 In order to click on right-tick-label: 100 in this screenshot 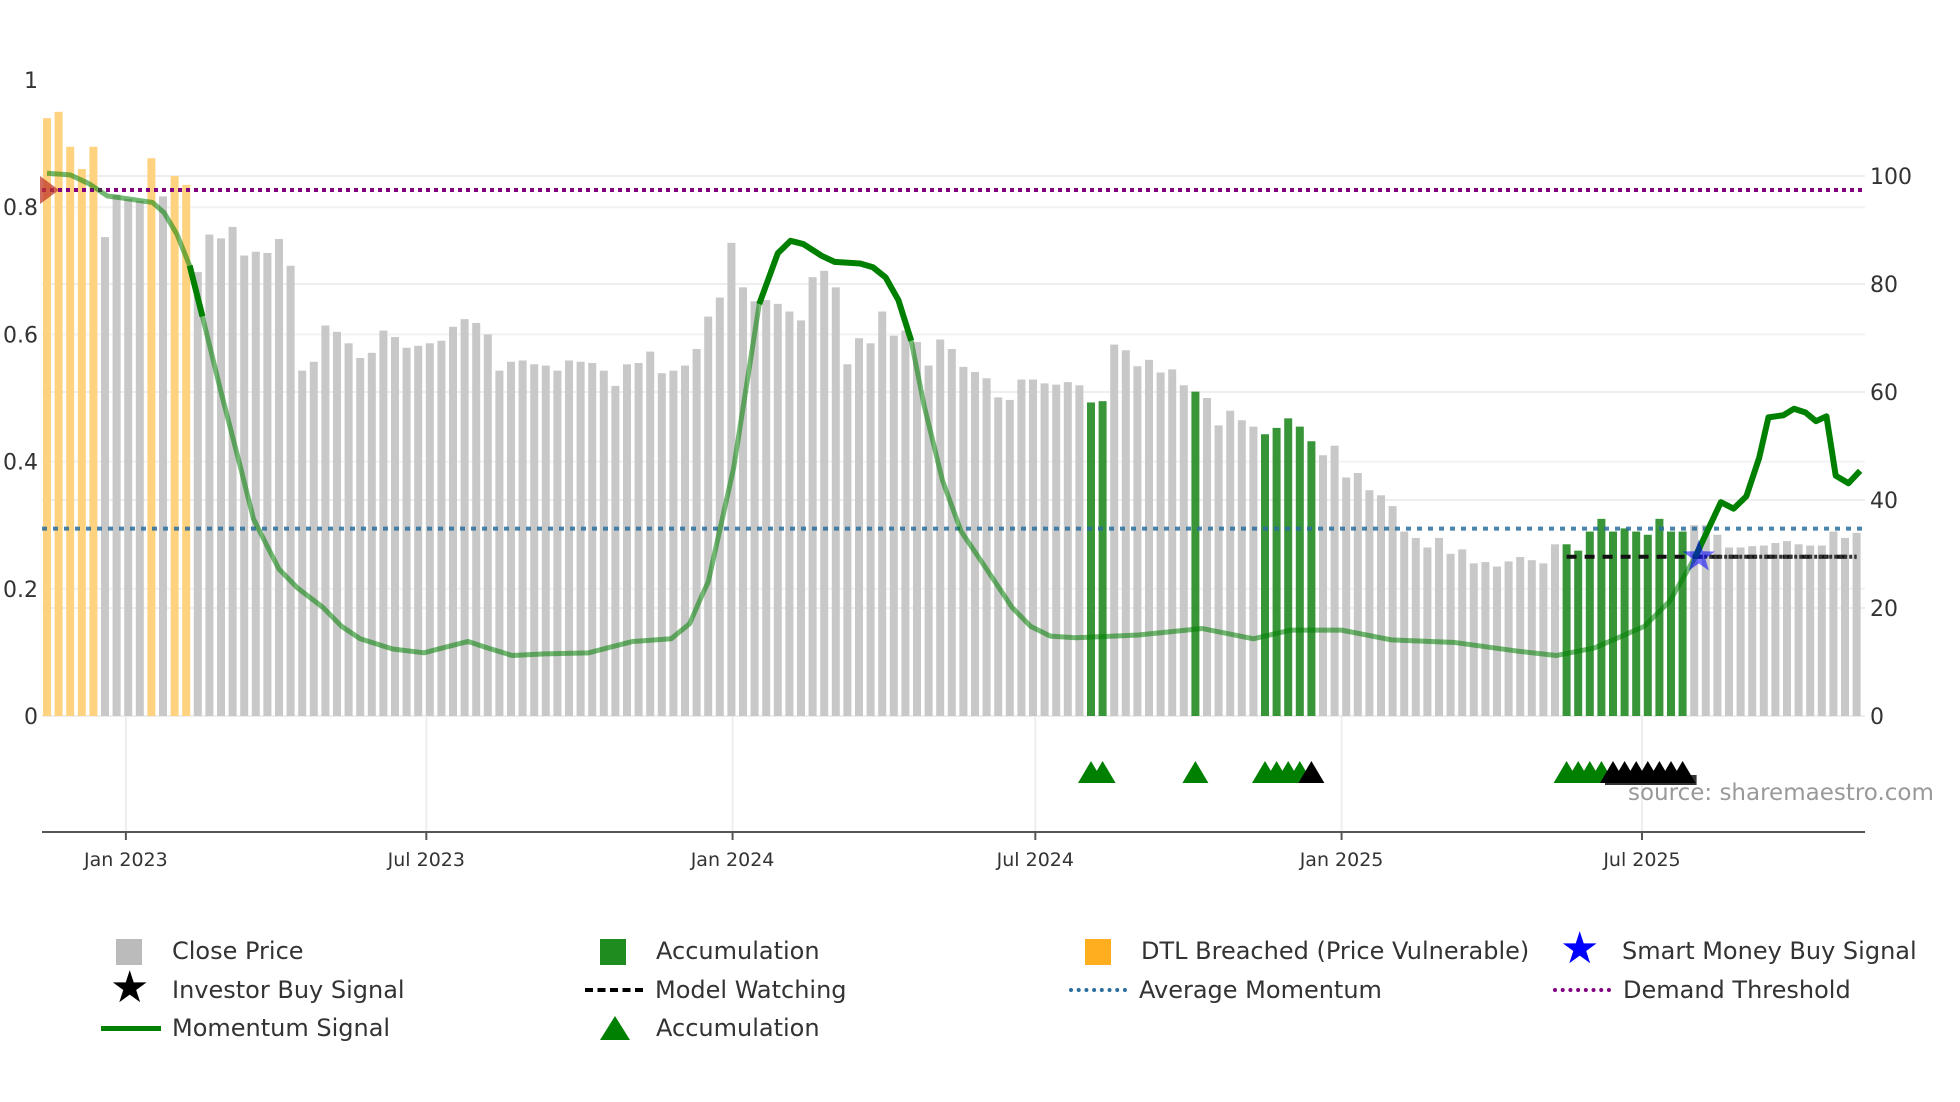, I will do `click(1891, 177)`.